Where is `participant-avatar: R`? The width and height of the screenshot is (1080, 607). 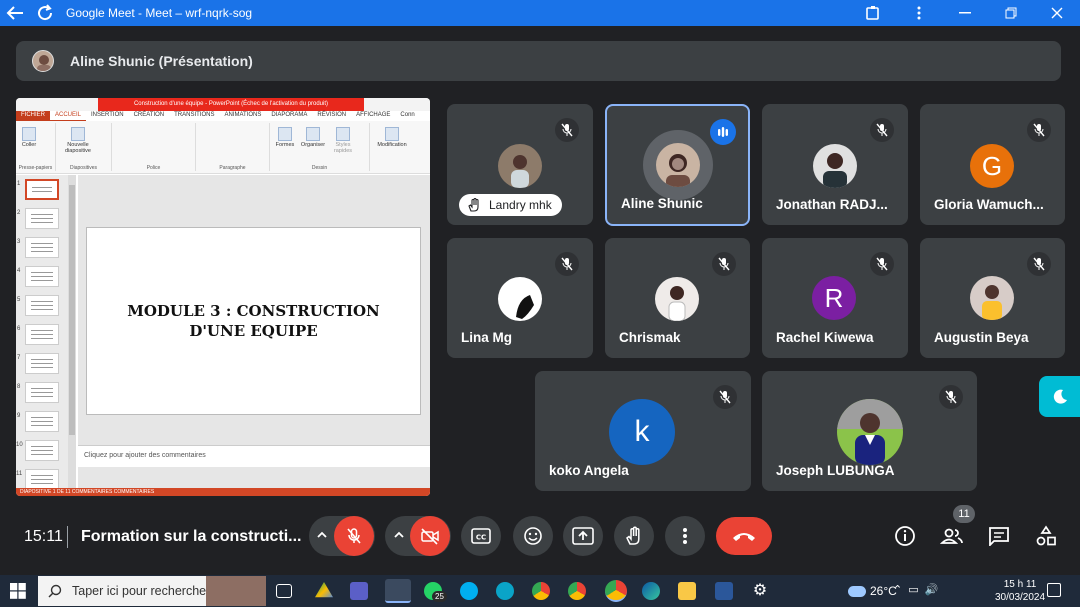
participant-avatar: R is located at coordinates (834, 298).